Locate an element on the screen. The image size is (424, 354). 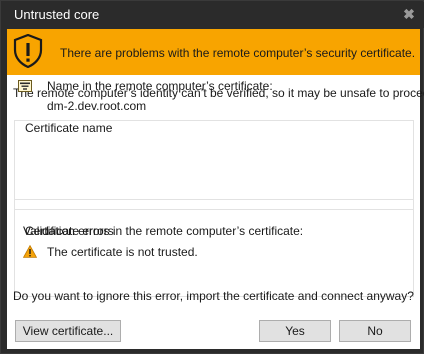
title-bar: Untrusted core ✖ is located at coordinates (213, 15).